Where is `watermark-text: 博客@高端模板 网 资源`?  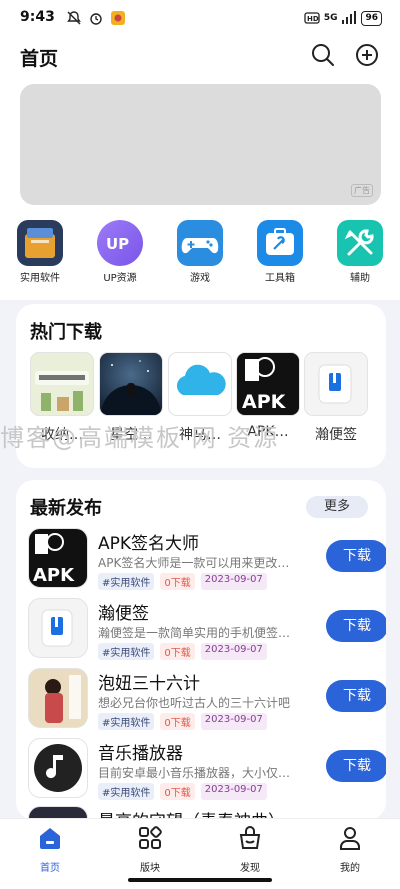
watermark-text: 博客@高端模板 网 资源 is located at coordinates (140, 438).